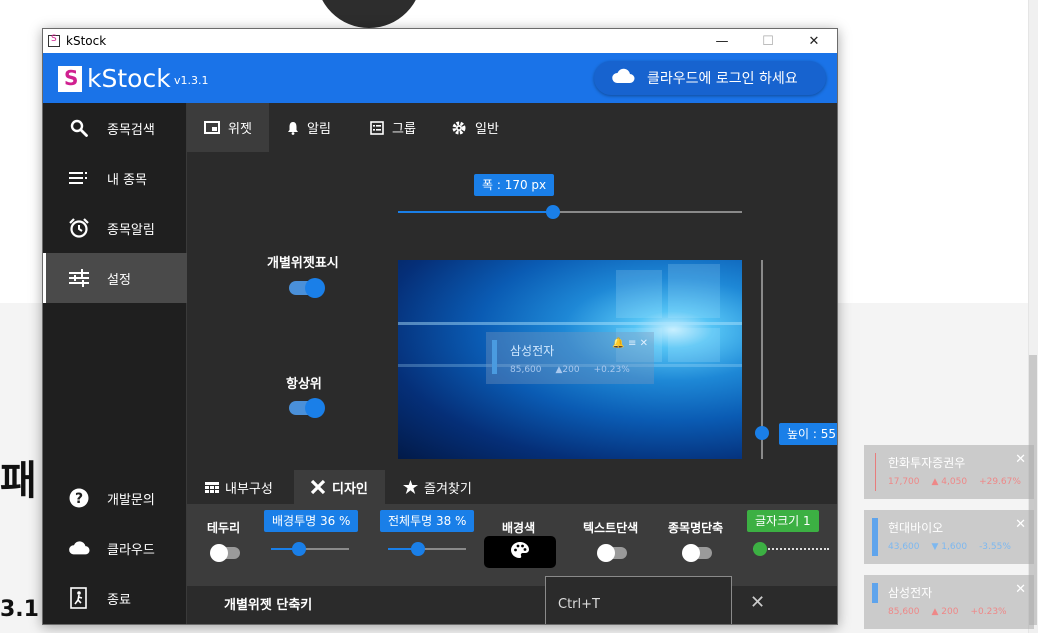 Image resolution: width=1038 pixels, height=633 pixels. What do you see at coordinates (307, 408) in the screenshot?
I see `always-on-top-toggle` at bounding box center [307, 408].